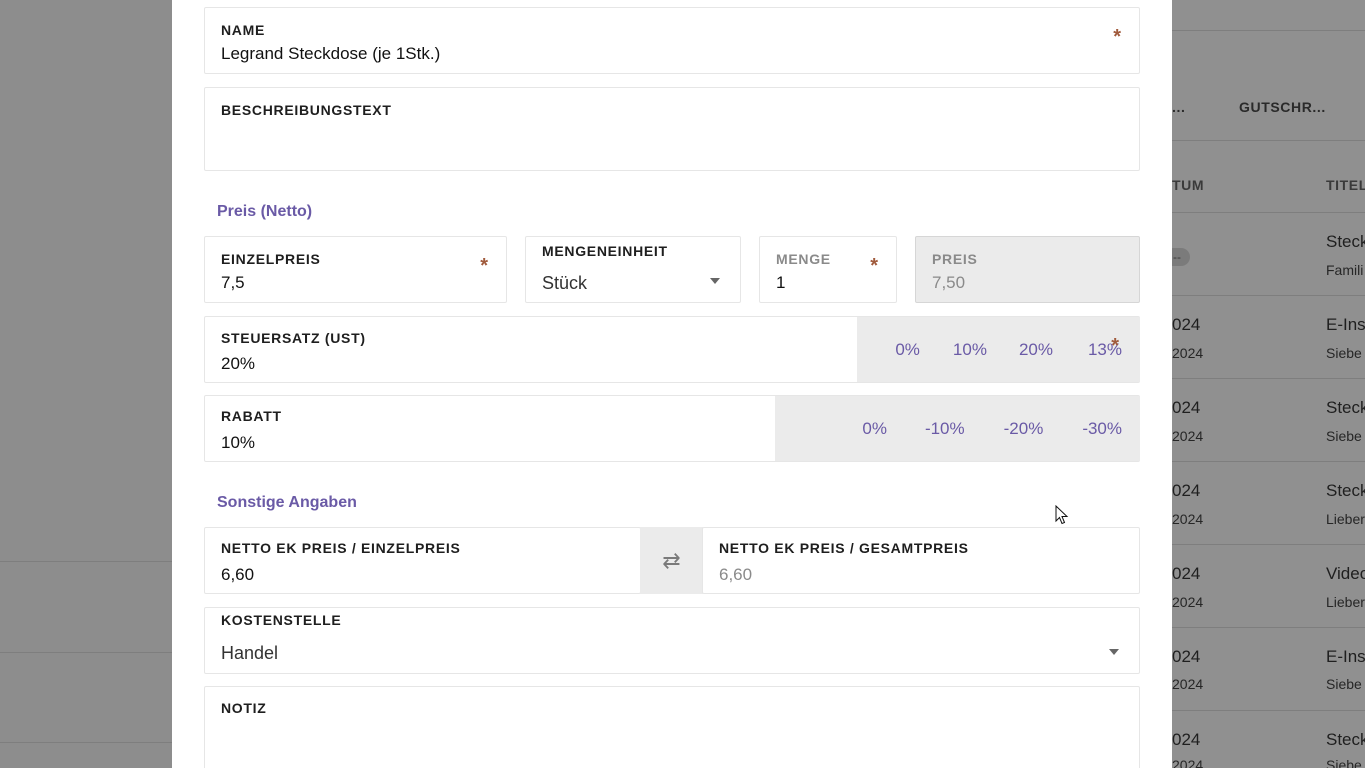 The image size is (1365, 768). What do you see at coordinates (671, 560) in the screenshot?
I see `swap-arrows-icon: ⇄` at bounding box center [671, 560].